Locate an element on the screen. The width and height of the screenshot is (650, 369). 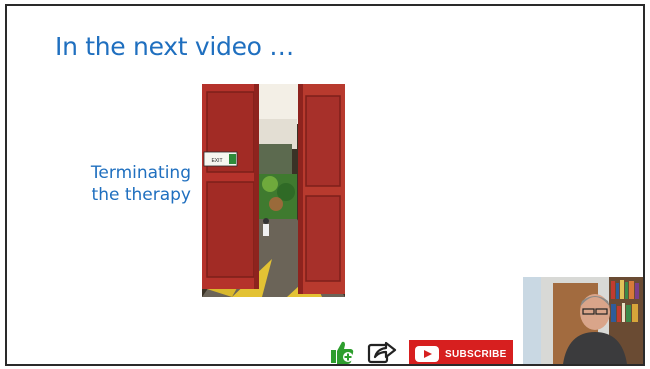
webcam-video is located at coordinates (583, 320).